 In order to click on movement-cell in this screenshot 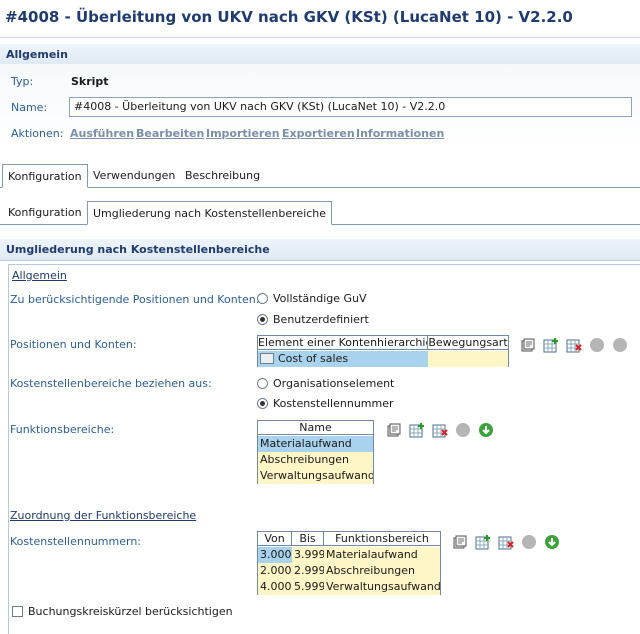, I will do `click(468, 359)`.